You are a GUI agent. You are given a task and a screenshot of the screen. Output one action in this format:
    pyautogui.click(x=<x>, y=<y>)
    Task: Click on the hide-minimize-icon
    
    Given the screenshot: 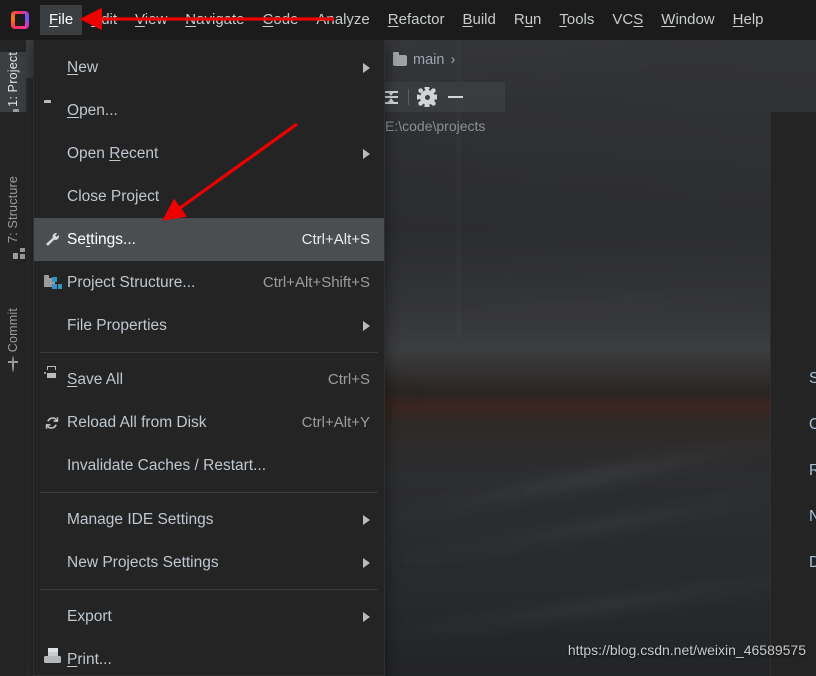 What is the action you would take?
    pyautogui.click(x=455, y=97)
    